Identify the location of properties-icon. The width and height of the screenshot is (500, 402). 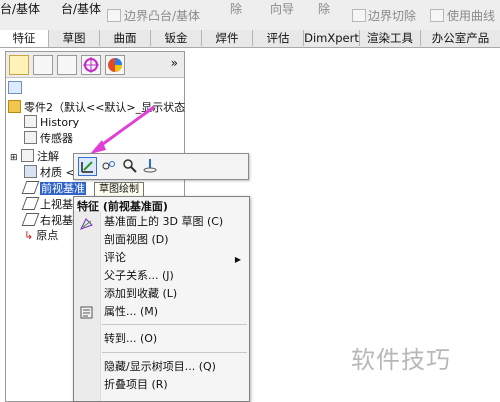
(86, 312).